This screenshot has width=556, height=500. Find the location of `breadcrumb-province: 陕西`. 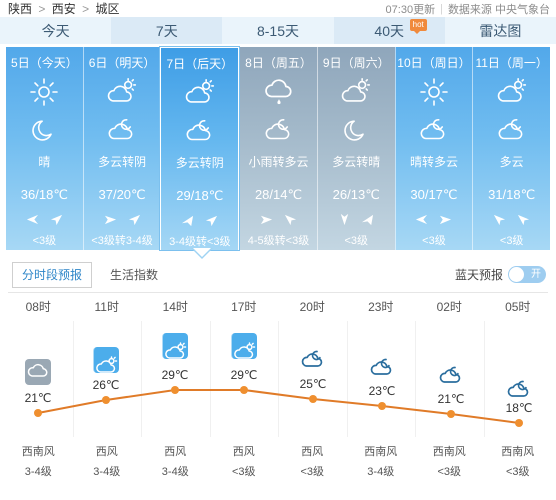

breadcrumb-province: 陕西 is located at coordinates (20, 9).